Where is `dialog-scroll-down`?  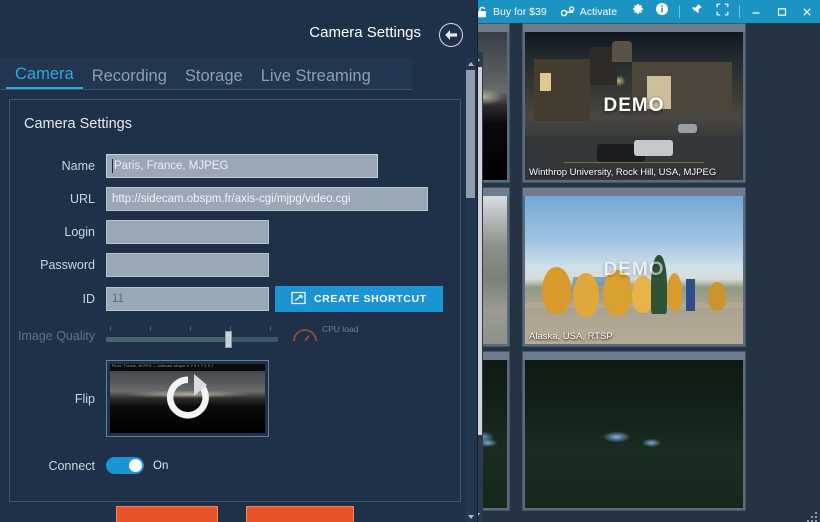 dialog-scroll-down is located at coordinates (470, 516).